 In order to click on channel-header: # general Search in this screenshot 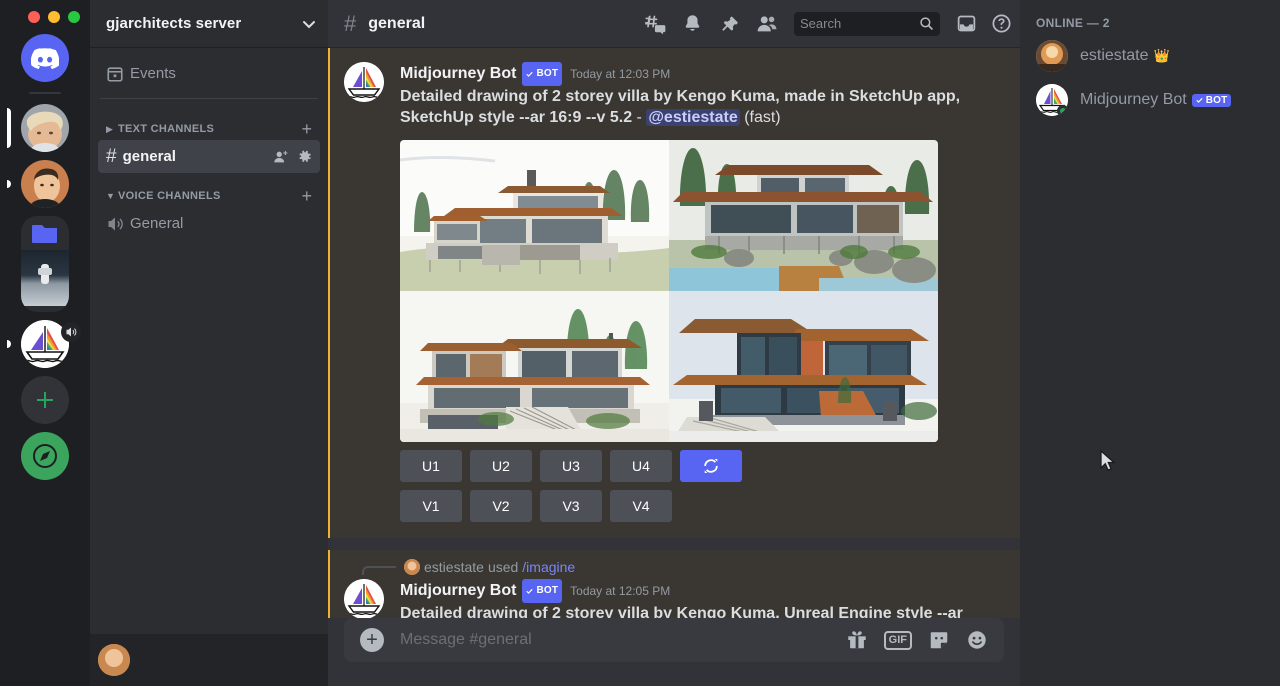, I will do `click(674, 24)`.